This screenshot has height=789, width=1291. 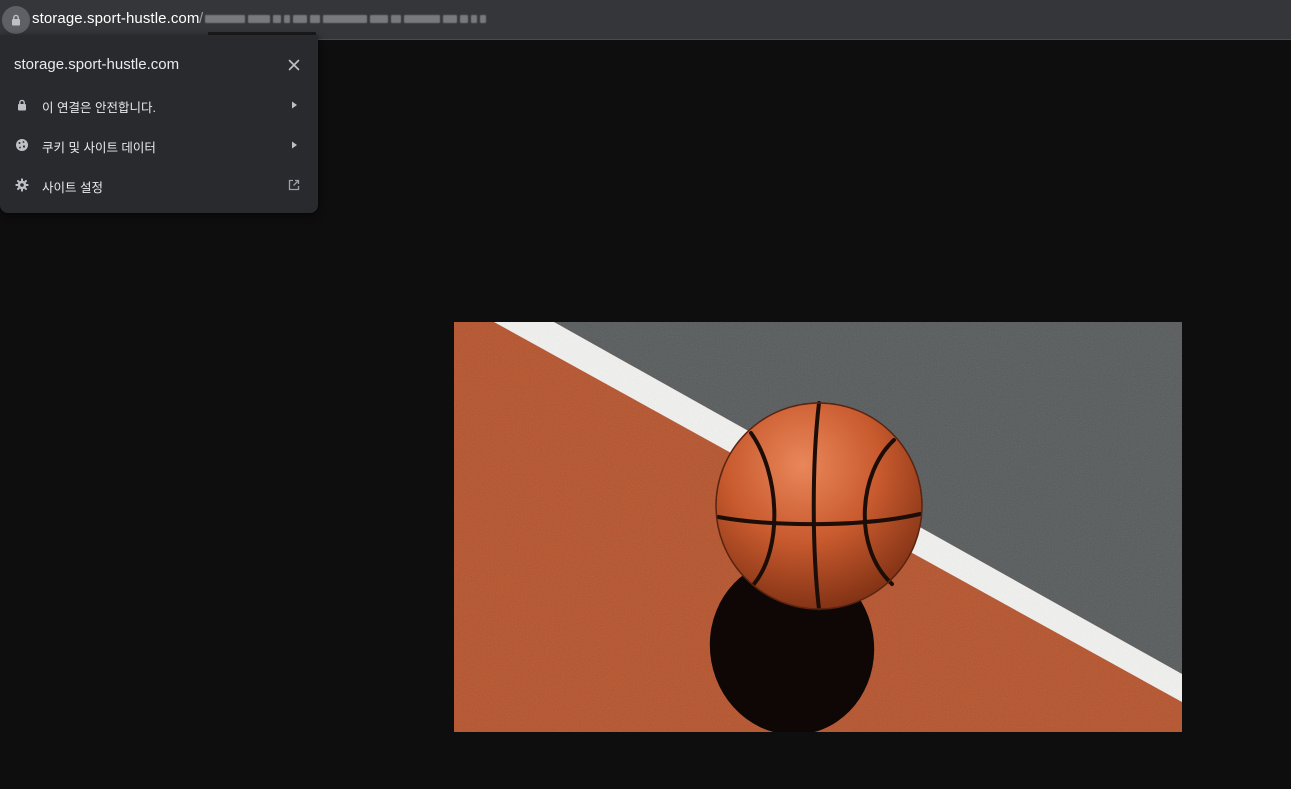 I want to click on connection-secure-item: 이 연결은 안전합니다., so click(x=159, y=105).